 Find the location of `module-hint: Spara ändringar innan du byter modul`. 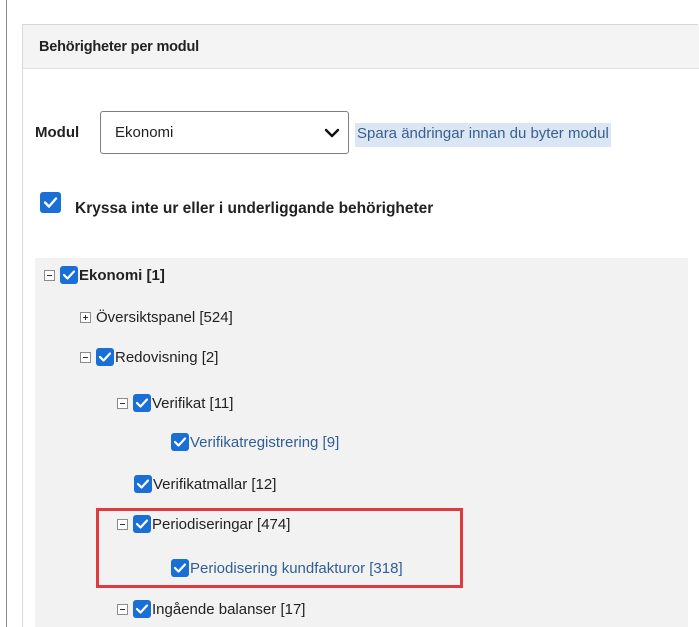

module-hint: Spara ändringar innan du byter modul is located at coordinates (483, 135).